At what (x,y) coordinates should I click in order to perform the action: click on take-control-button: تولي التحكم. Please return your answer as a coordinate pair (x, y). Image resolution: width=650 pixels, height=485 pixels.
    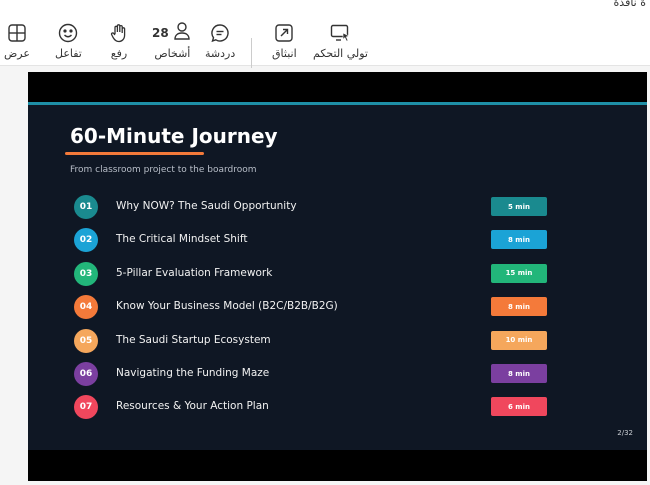
    Looking at the image, I should click on (340, 41).